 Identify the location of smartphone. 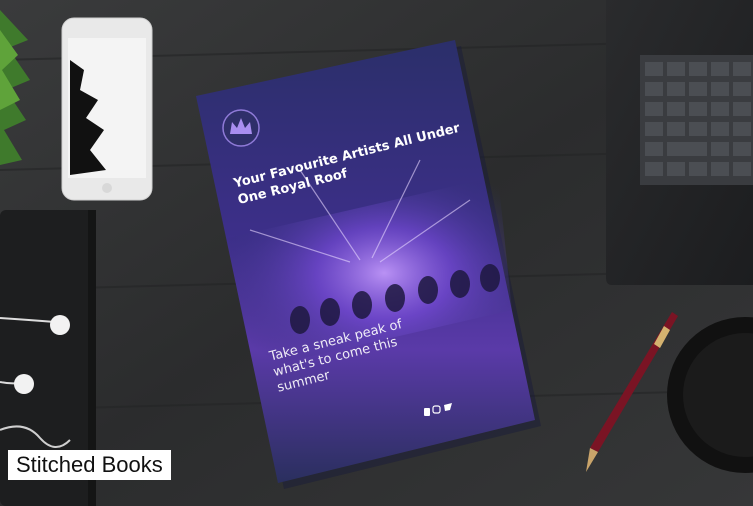
(107, 109).